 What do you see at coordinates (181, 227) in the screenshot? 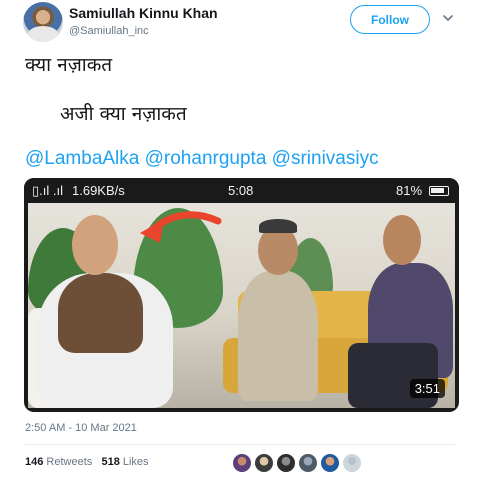
I see `red-arrow-icon` at bounding box center [181, 227].